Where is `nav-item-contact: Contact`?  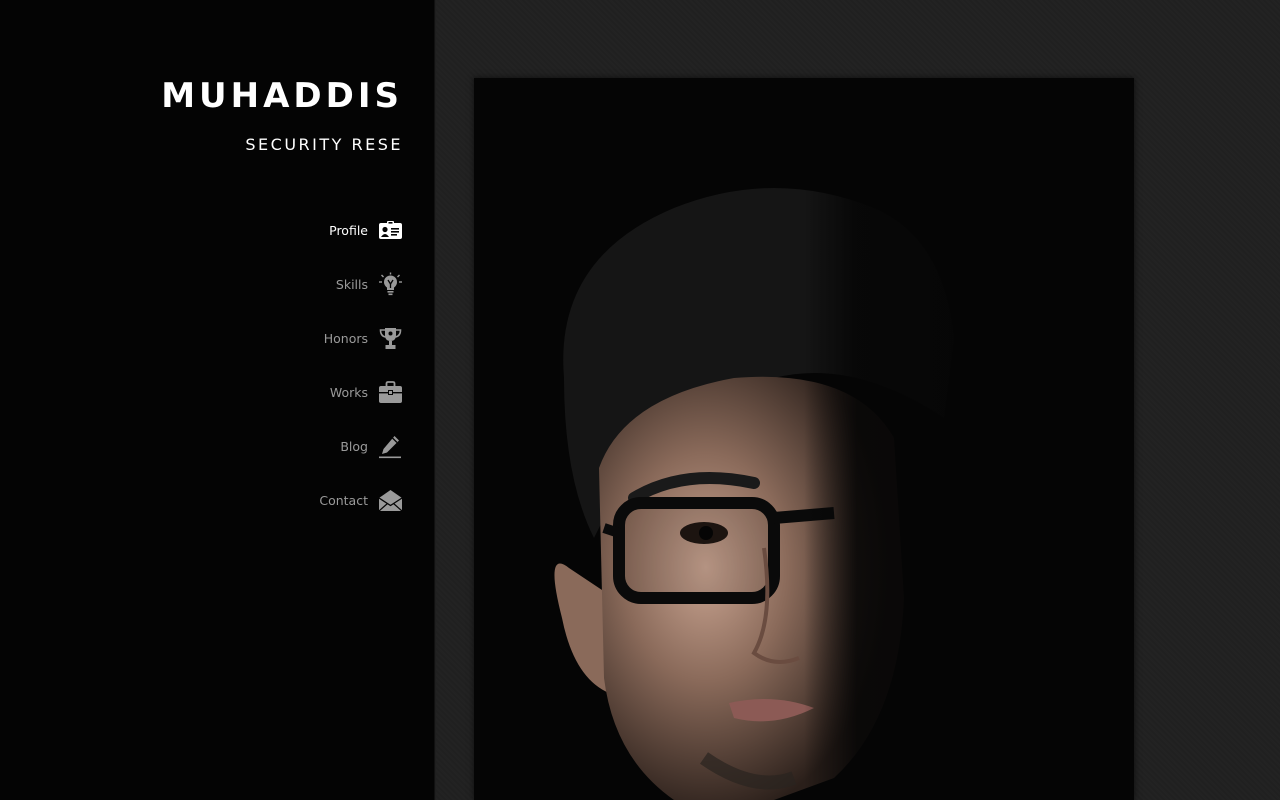 nav-item-contact: Contact is located at coordinates (361, 500).